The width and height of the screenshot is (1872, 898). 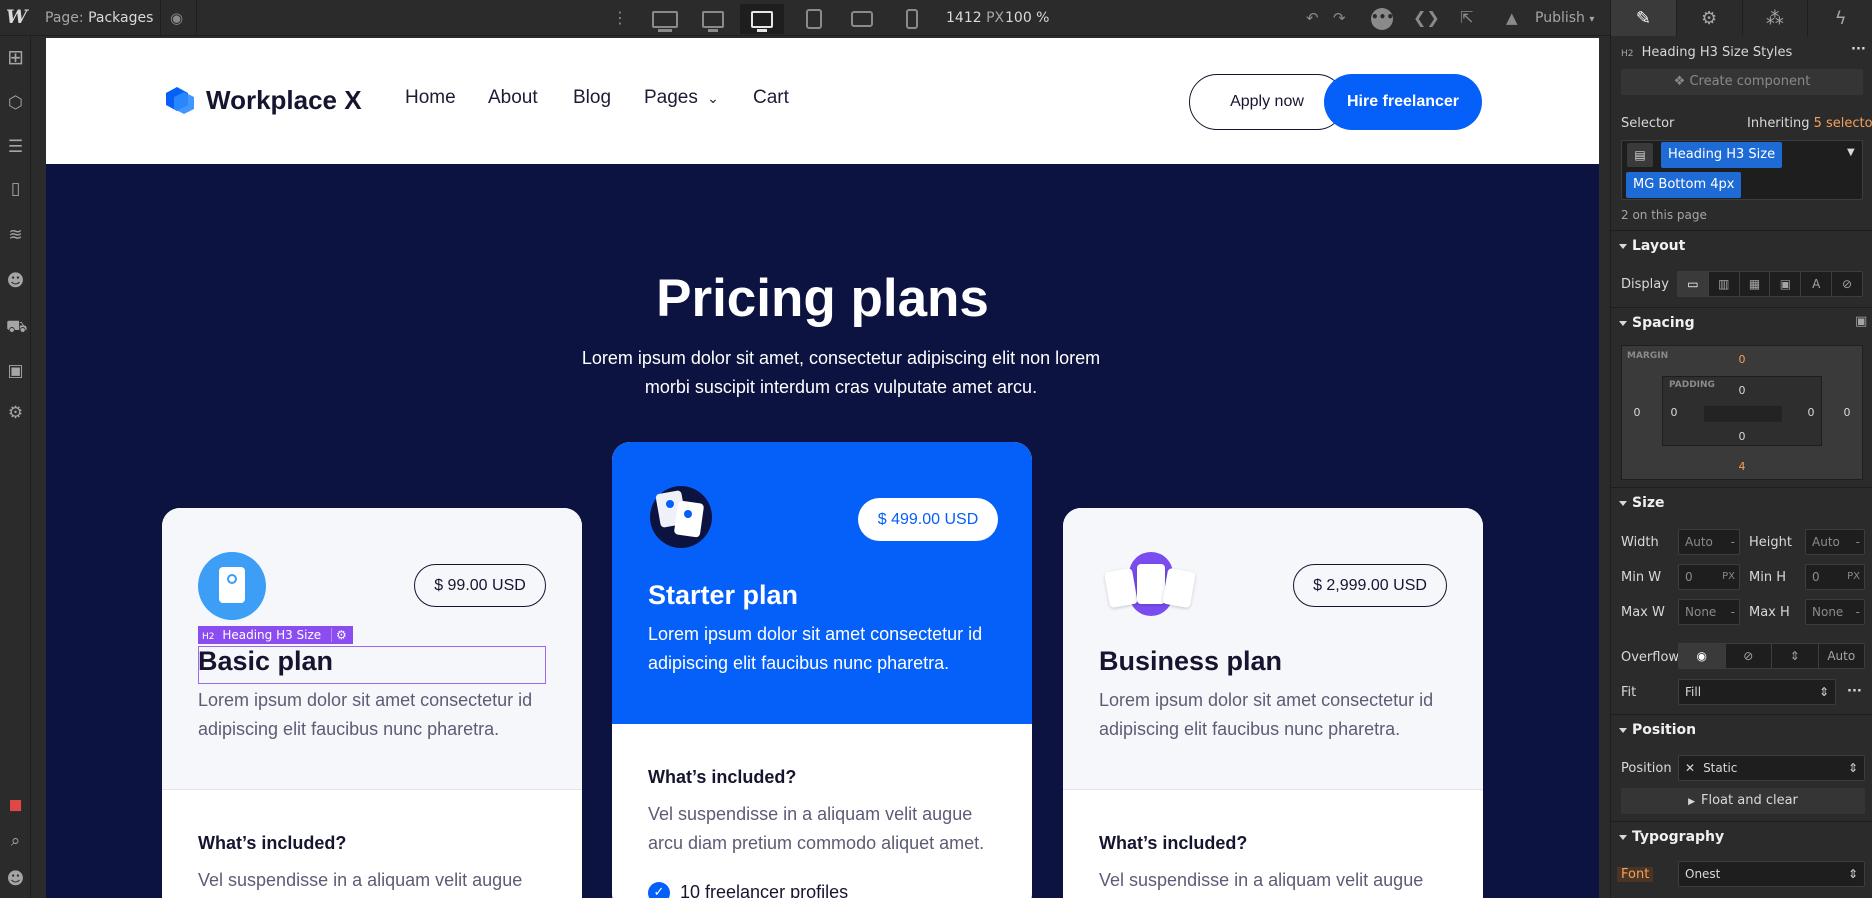 What do you see at coordinates (1741, 729) in the screenshot?
I see `position-section-header: Position` at bounding box center [1741, 729].